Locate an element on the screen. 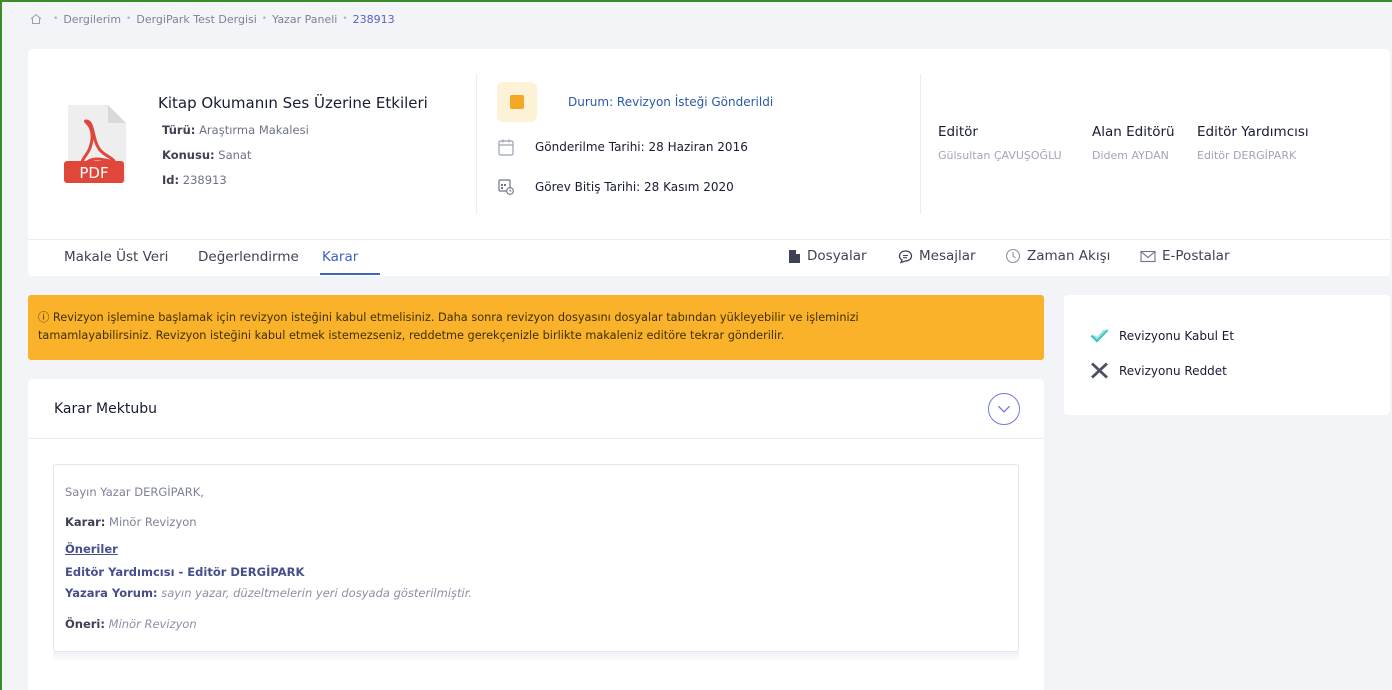 The image size is (1392, 690). messages-link: Mesajlar is located at coordinates (937, 256).